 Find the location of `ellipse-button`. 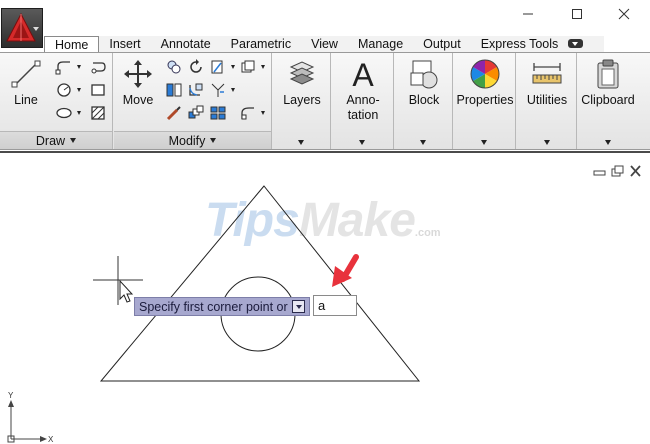

ellipse-button is located at coordinates (64, 113).